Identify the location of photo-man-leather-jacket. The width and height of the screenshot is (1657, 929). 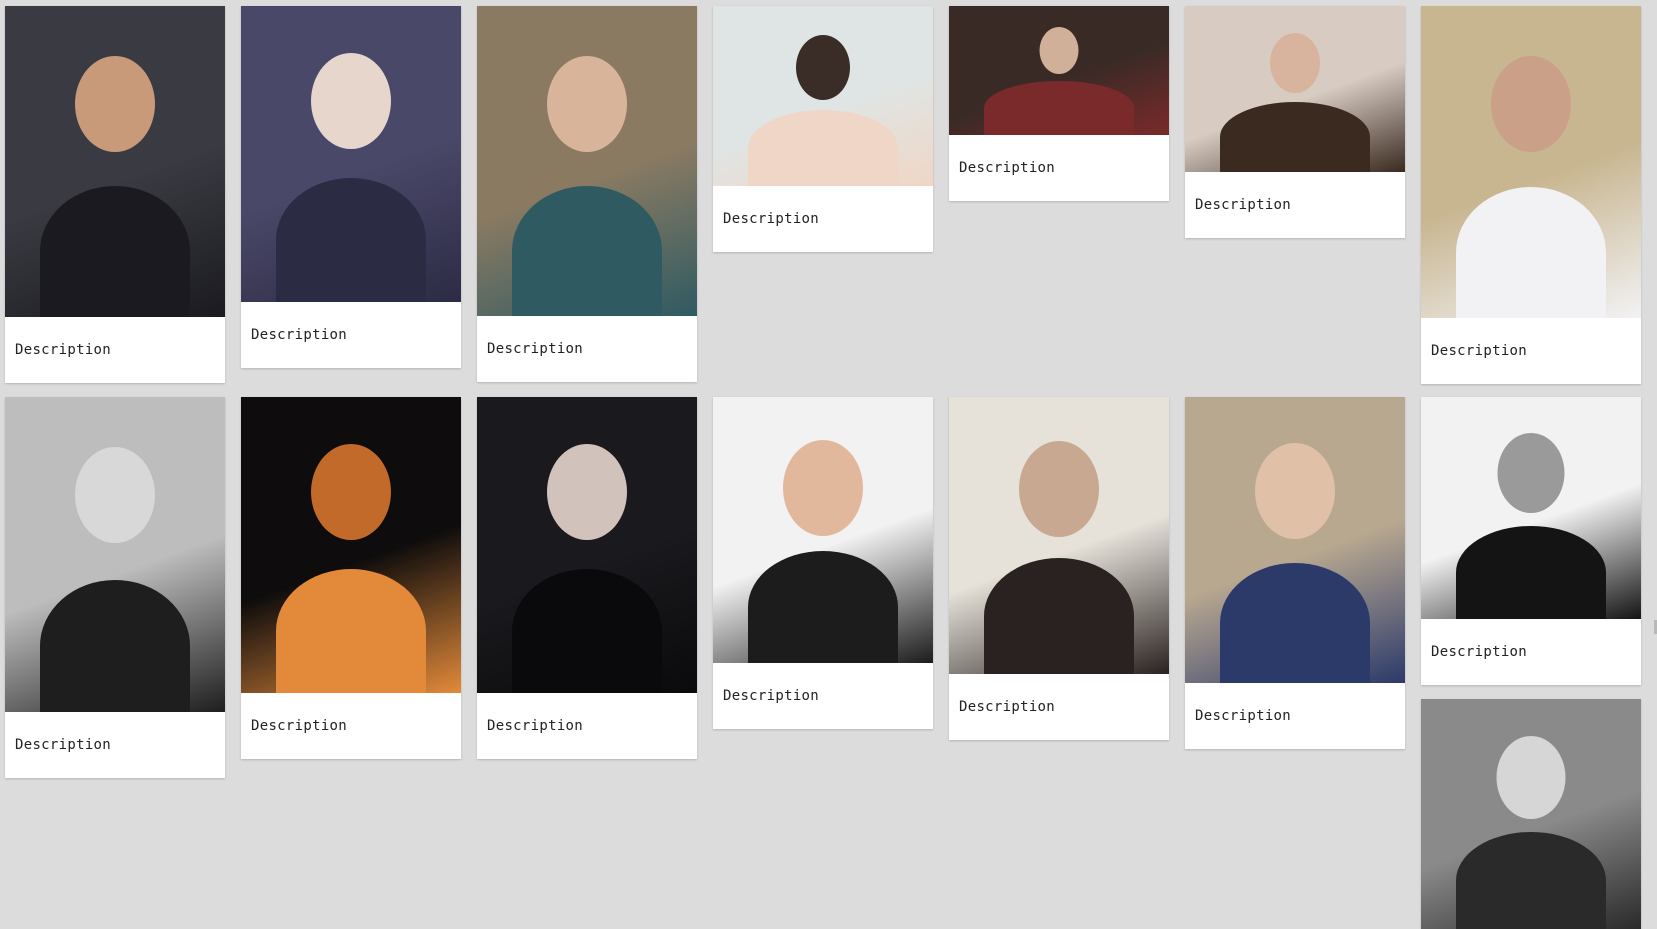
(1059, 535).